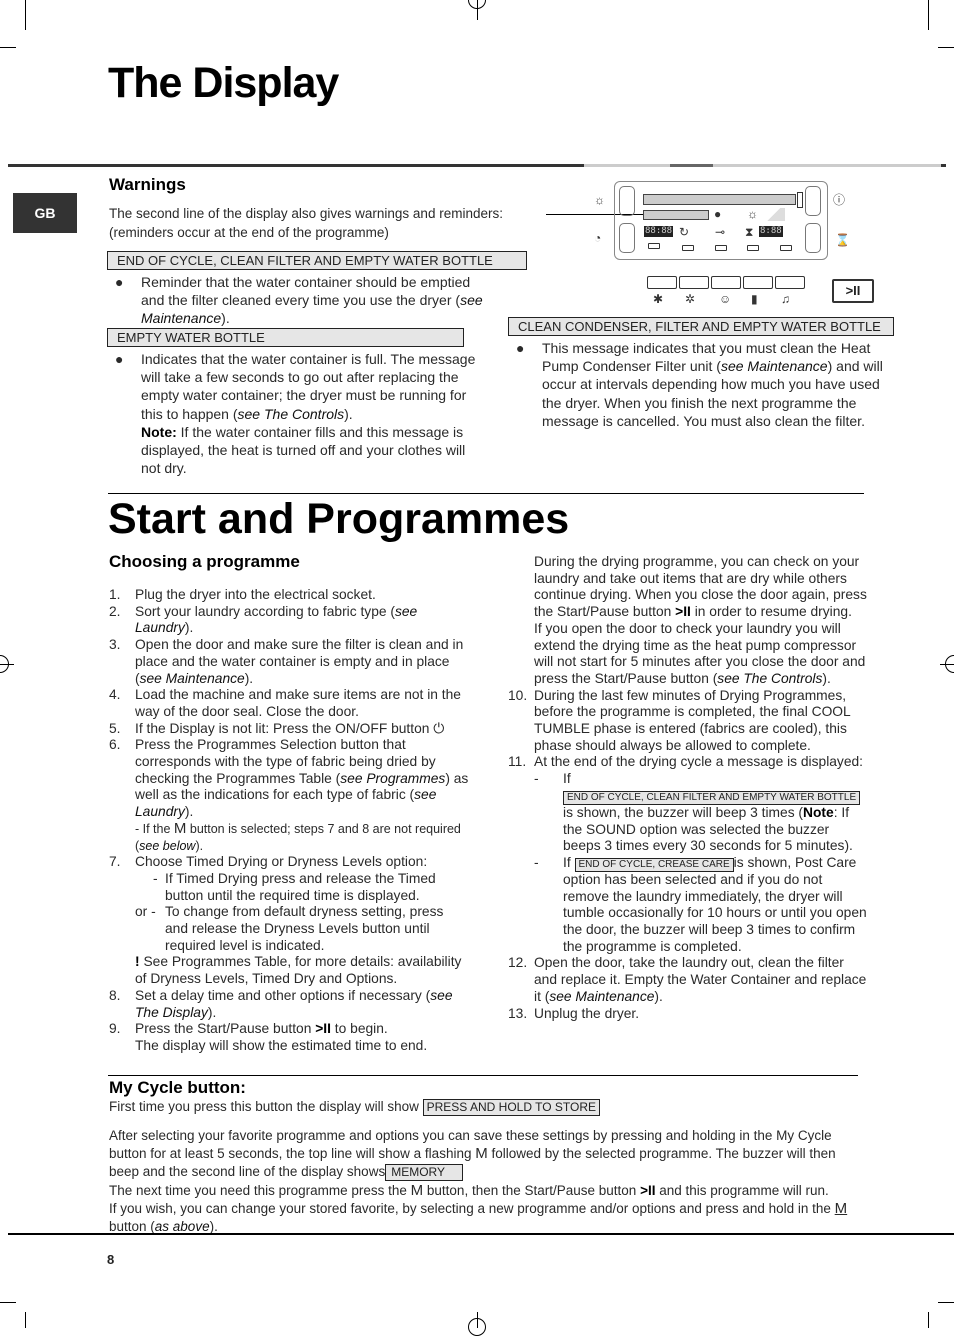 This screenshot has width=954, height=1336. I want to click on option-button-bottle, so click(758, 282).